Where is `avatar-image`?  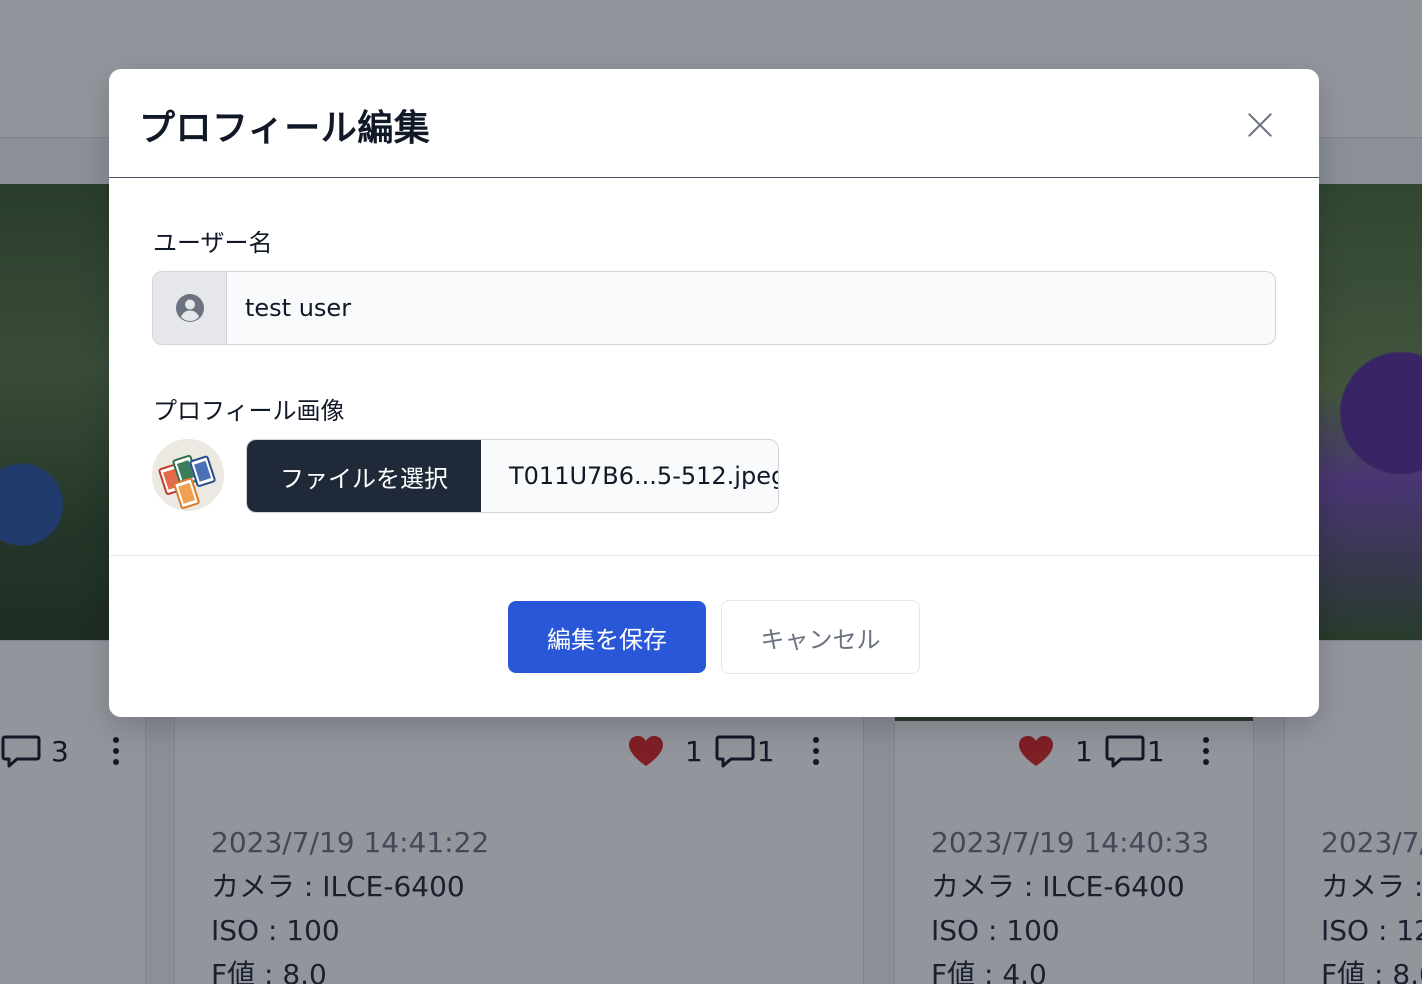 avatar-image is located at coordinates (188, 475).